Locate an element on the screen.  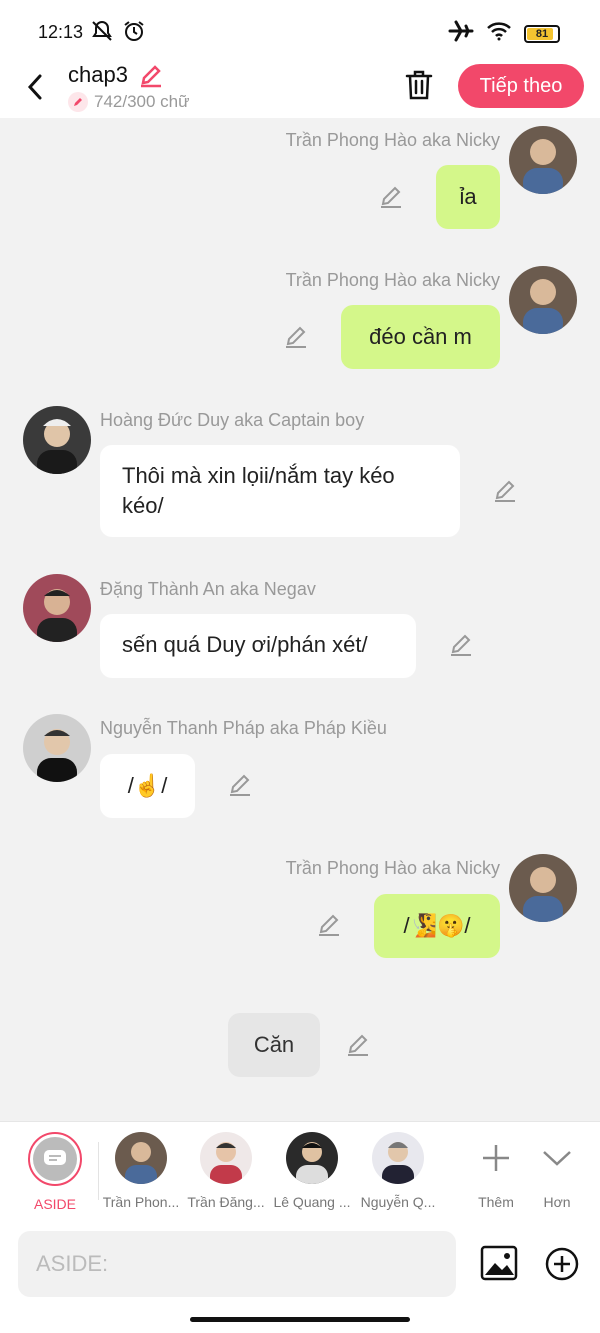
status-bar: 12:13 81 is located at coordinates (300, 31).